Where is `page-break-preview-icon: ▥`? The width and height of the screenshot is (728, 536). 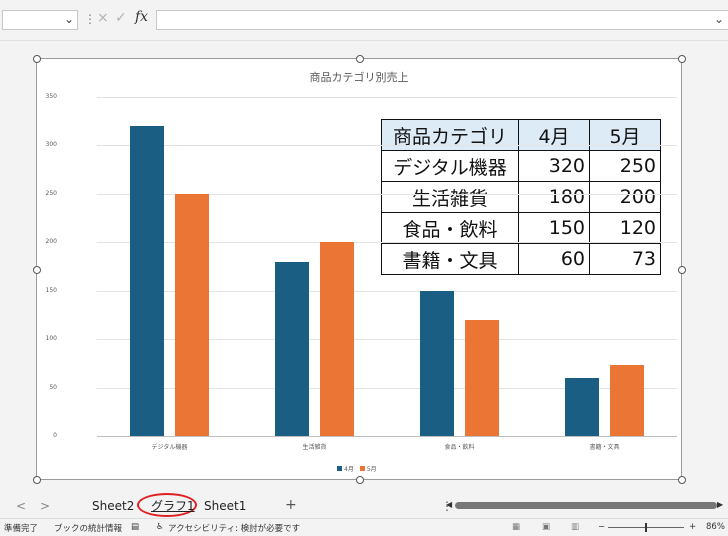
page-break-preview-icon: ▥ is located at coordinates (575, 527).